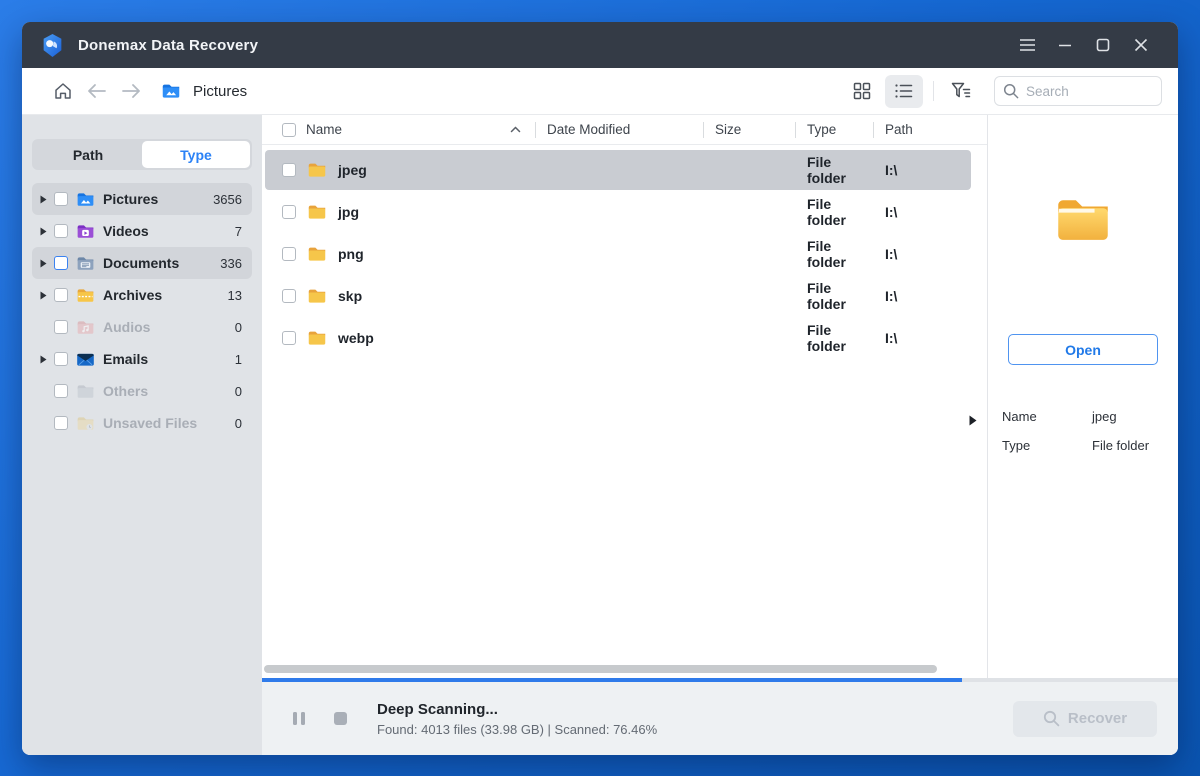  What do you see at coordinates (1085, 718) in the screenshot?
I see `recover-button: Recover` at bounding box center [1085, 718].